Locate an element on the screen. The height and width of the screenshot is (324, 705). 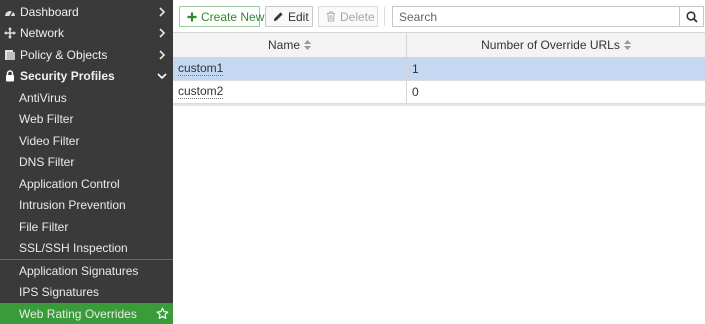
sidebar-item-label: DNS Filter is located at coordinates (47, 162).